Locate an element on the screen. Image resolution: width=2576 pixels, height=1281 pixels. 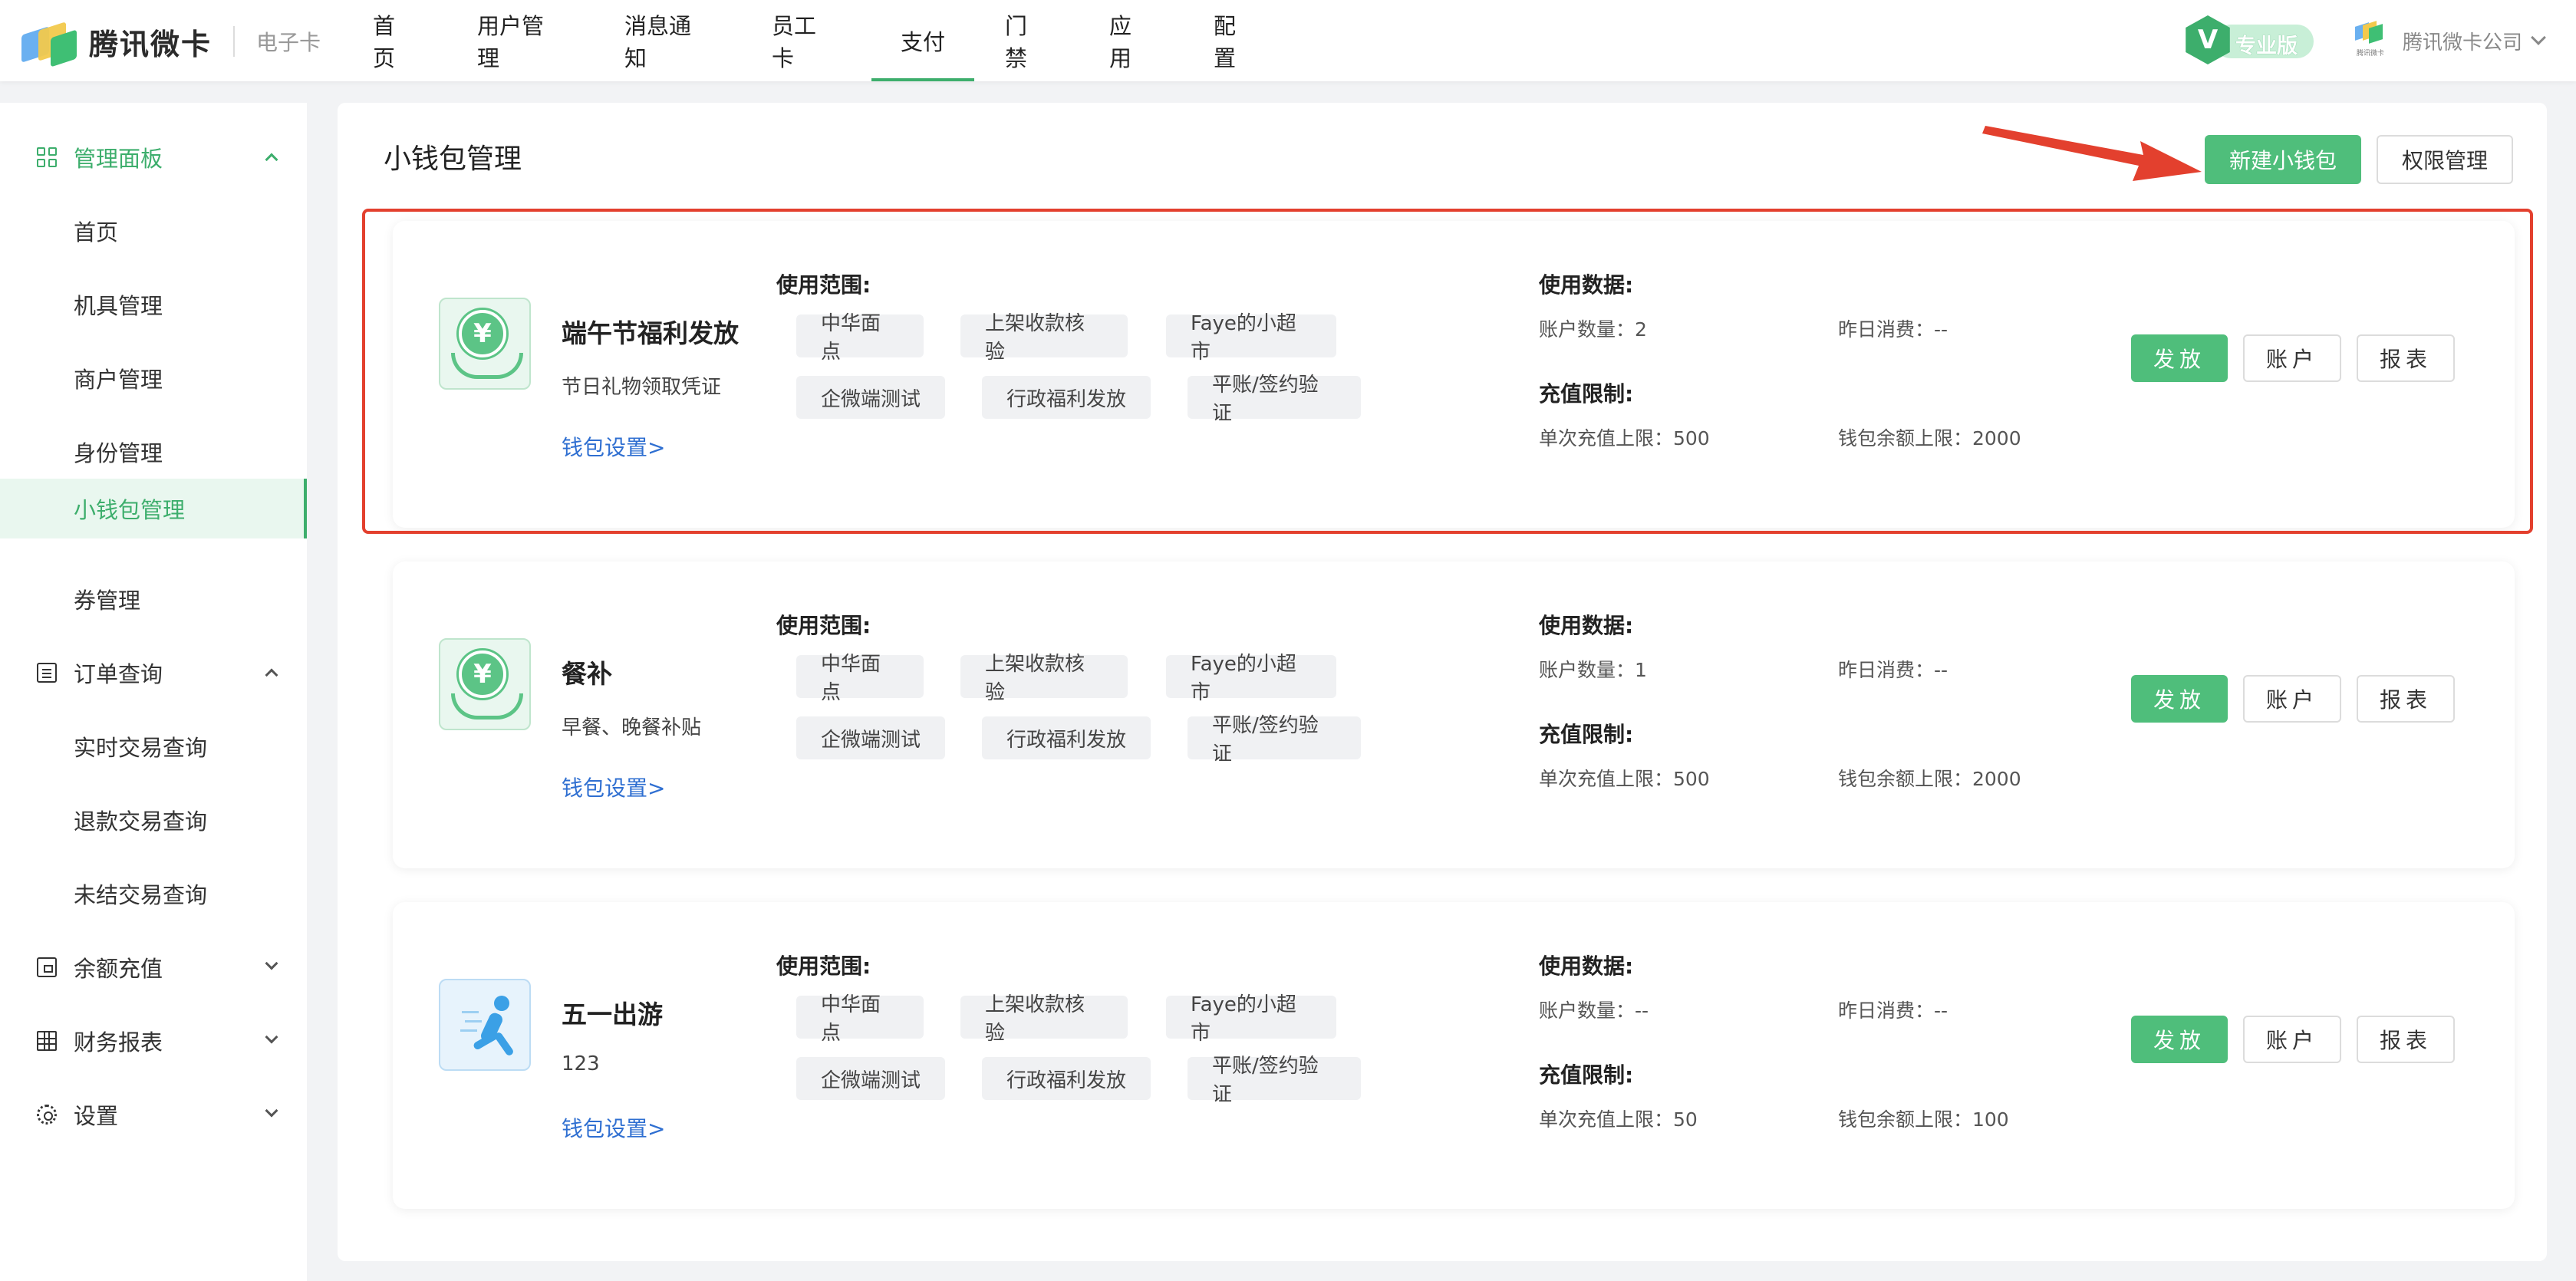
balance-limit: 钱包余额上限：2000 is located at coordinates (1929, 779).